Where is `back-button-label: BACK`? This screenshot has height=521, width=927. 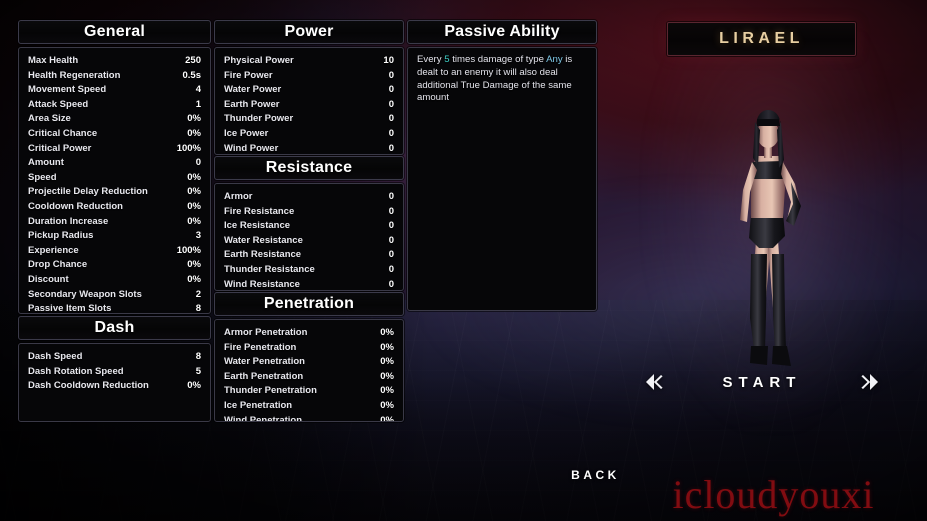
back-button-label: BACK is located at coordinates (595, 475).